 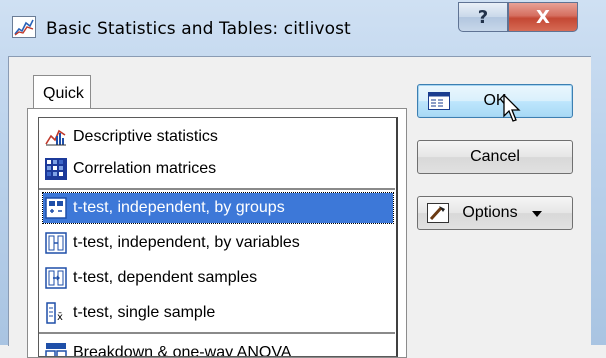 I want to click on list-item-correlation-matrices: Correlation matrices, so click(x=218, y=169).